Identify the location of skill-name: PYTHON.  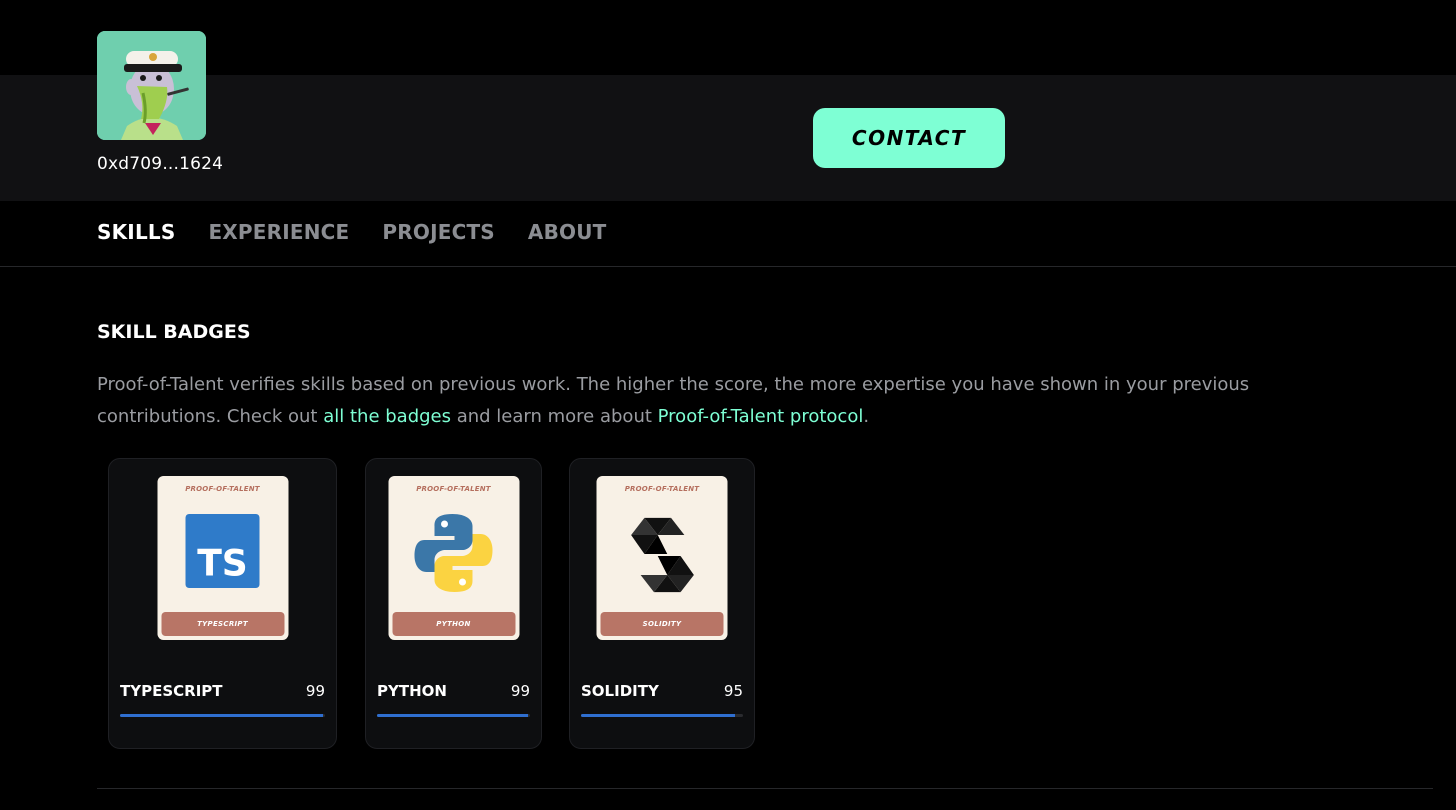
(412, 691).